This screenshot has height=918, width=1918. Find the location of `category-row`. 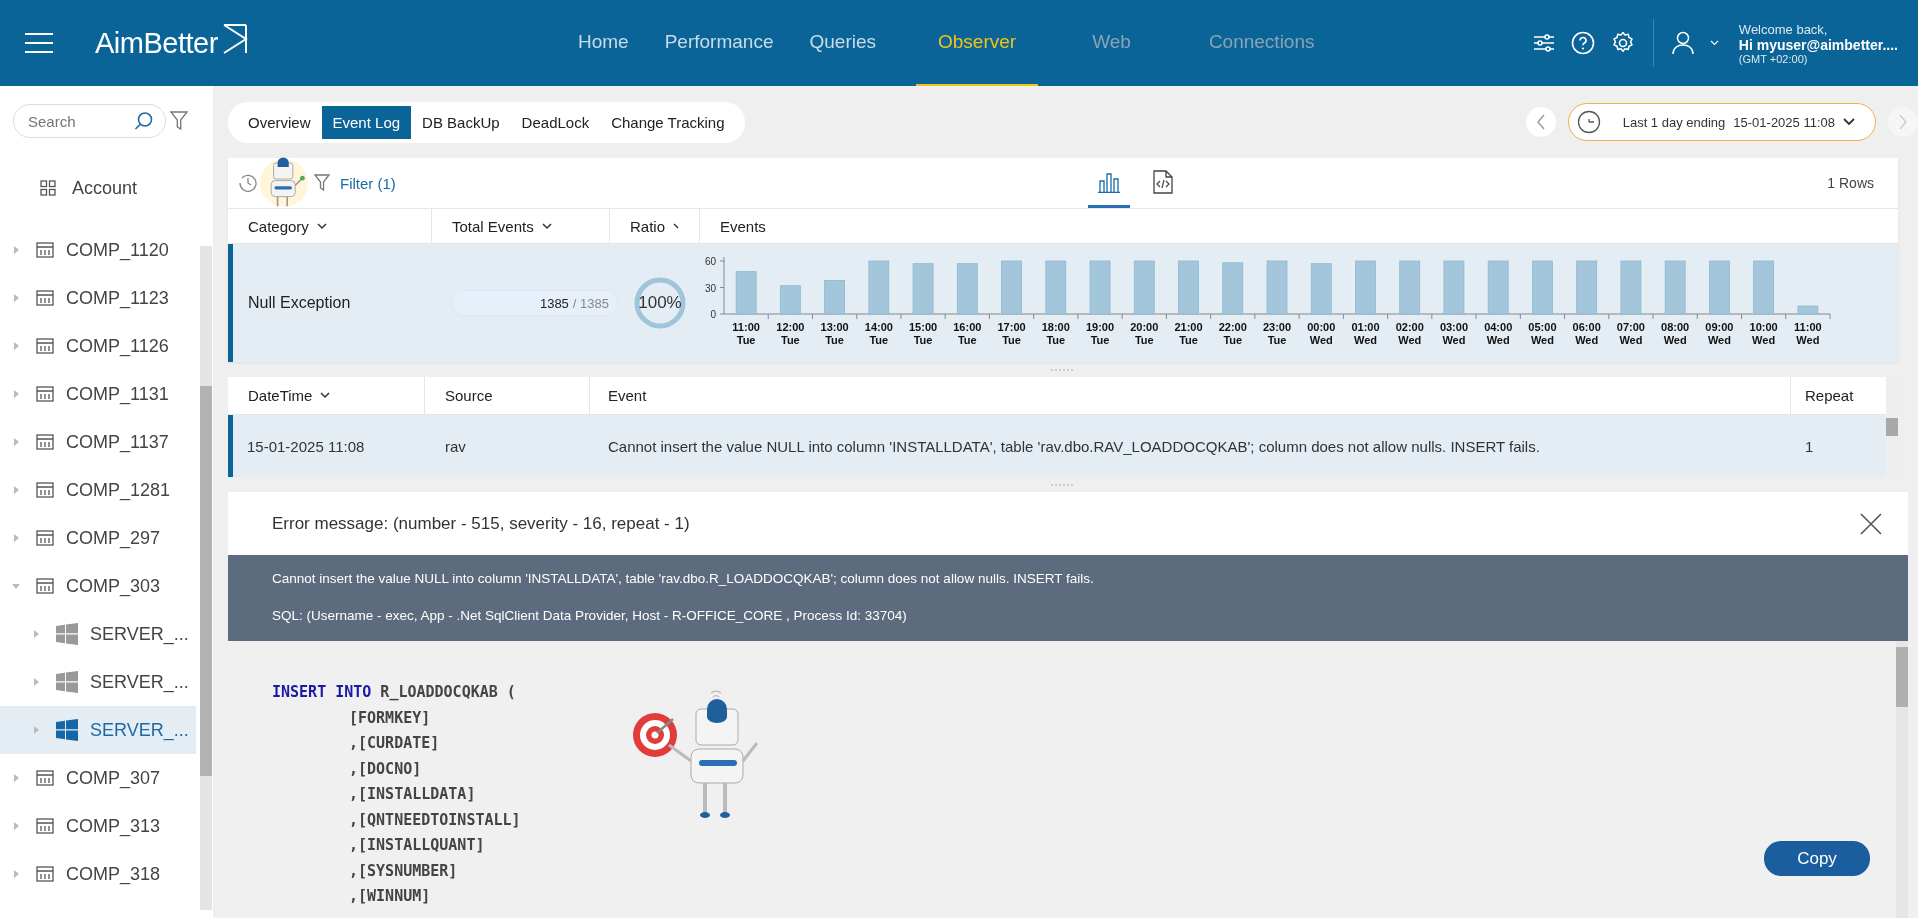

category-row is located at coordinates (1063, 303).